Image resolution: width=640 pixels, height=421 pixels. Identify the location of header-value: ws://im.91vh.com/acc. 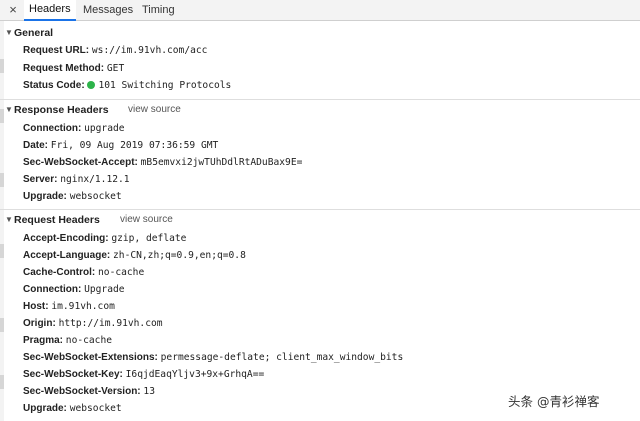
(149, 50).